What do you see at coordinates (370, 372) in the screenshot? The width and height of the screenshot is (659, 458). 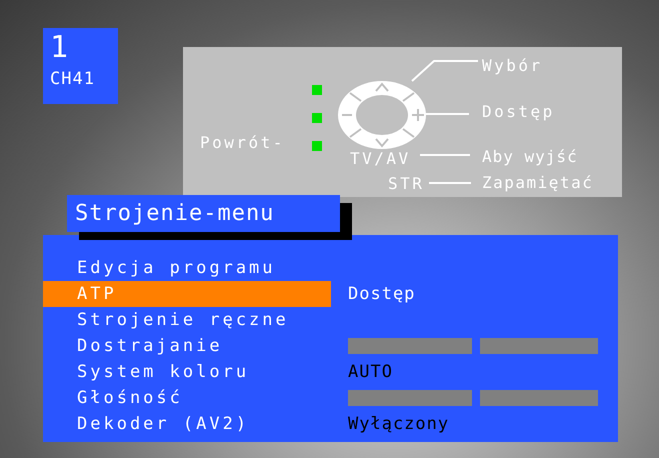 I see `menu-value: AUTO` at bounding box center [370, 372].